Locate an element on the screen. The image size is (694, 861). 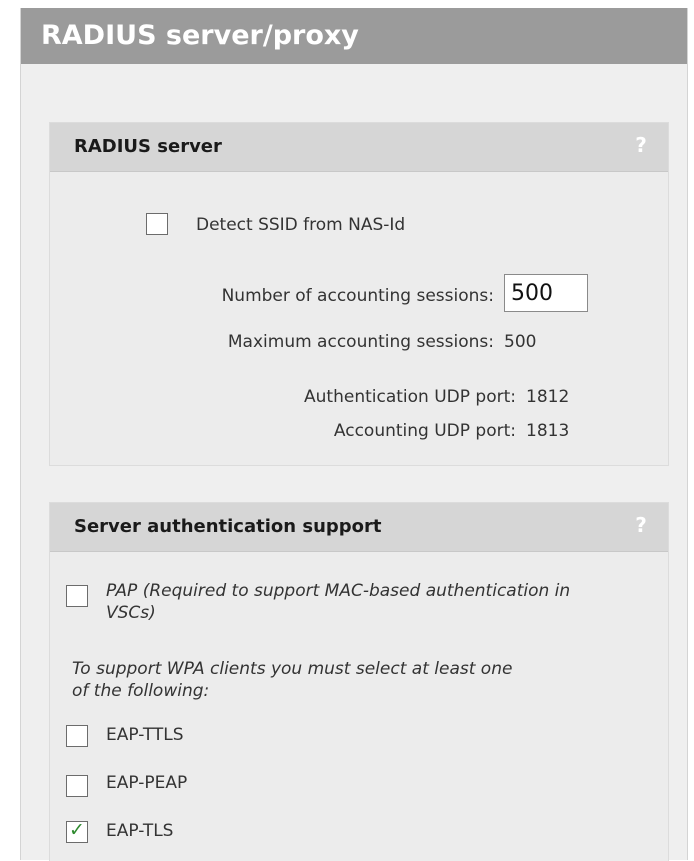
max-sessions-value: 500 is located at coordinates (520, 342).